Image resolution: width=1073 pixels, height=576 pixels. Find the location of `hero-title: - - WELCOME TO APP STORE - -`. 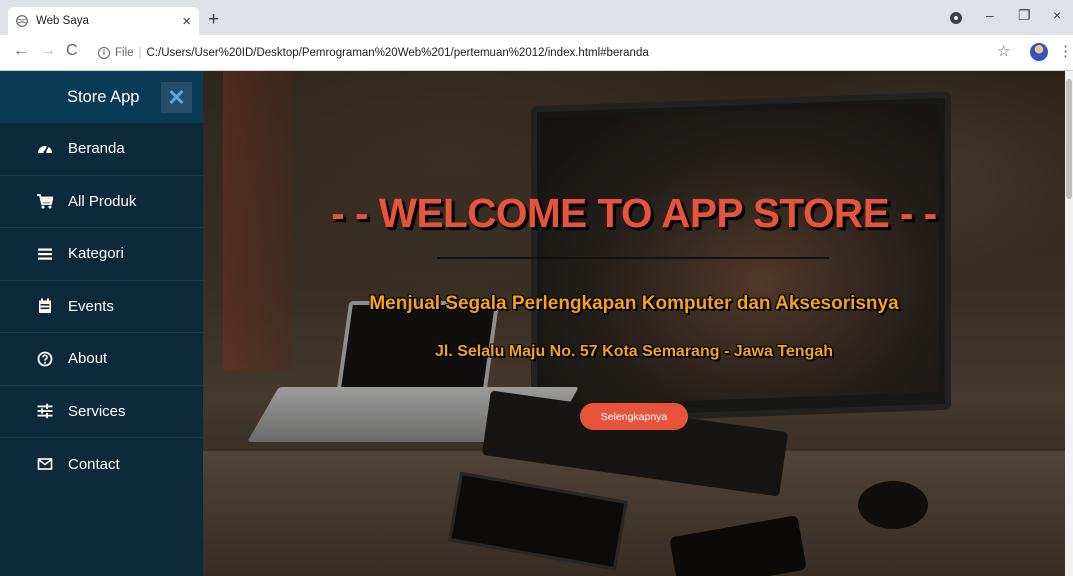

hero-title: - - WELCOME TO APP STORE - - is located at coordinates (634, 213).